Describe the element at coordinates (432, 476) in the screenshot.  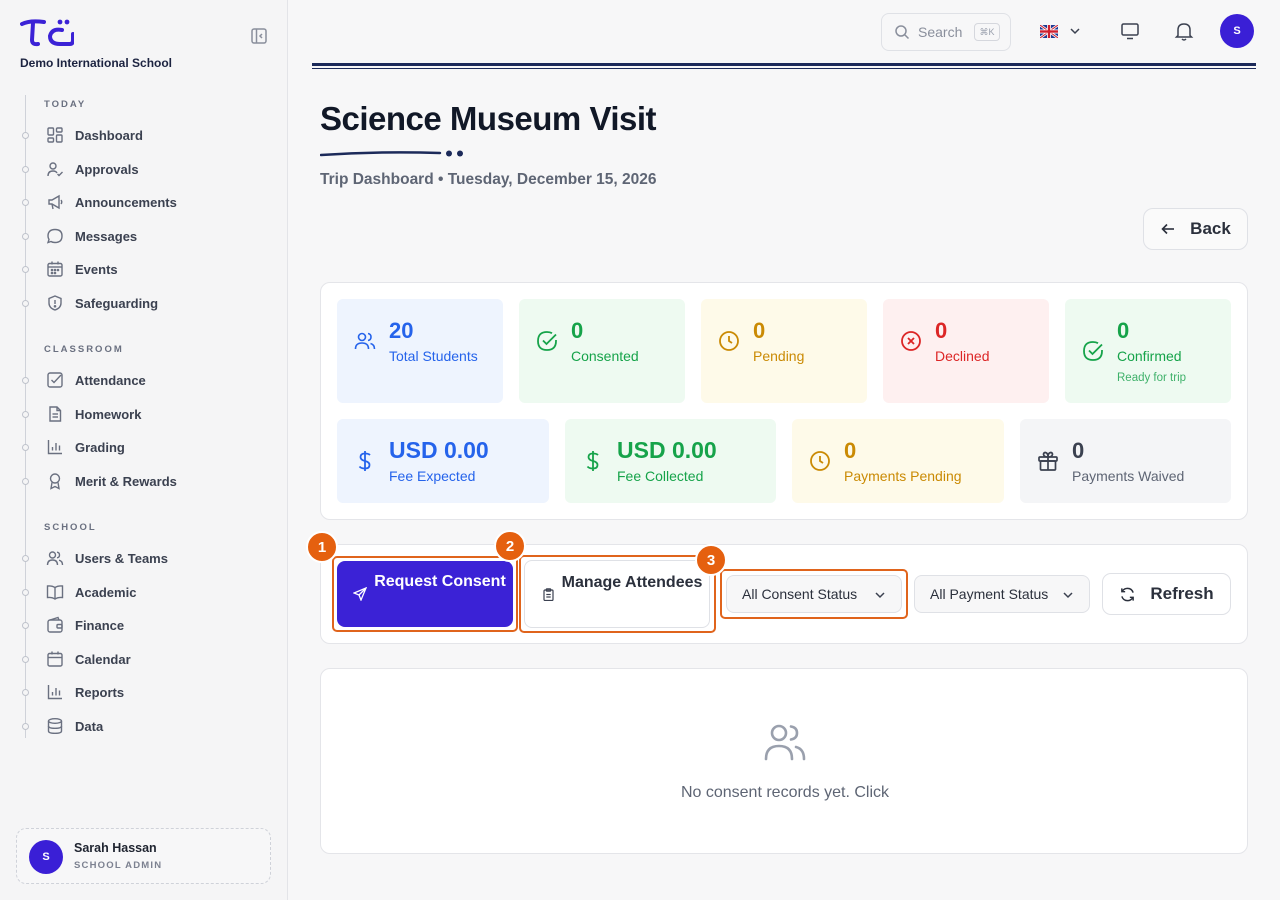
I see `stat-label: Fee Expected` at that location.